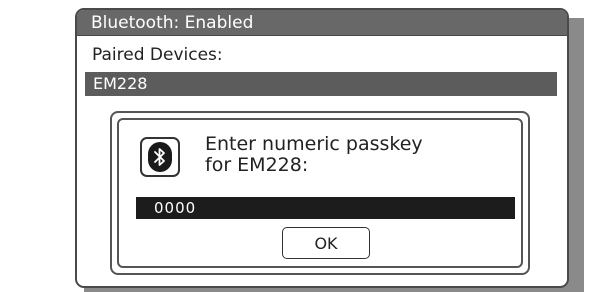  Describe the element at coordinates (257, 165) in the screenshot. I see `prompt-line-2: for EM228:` at that location.